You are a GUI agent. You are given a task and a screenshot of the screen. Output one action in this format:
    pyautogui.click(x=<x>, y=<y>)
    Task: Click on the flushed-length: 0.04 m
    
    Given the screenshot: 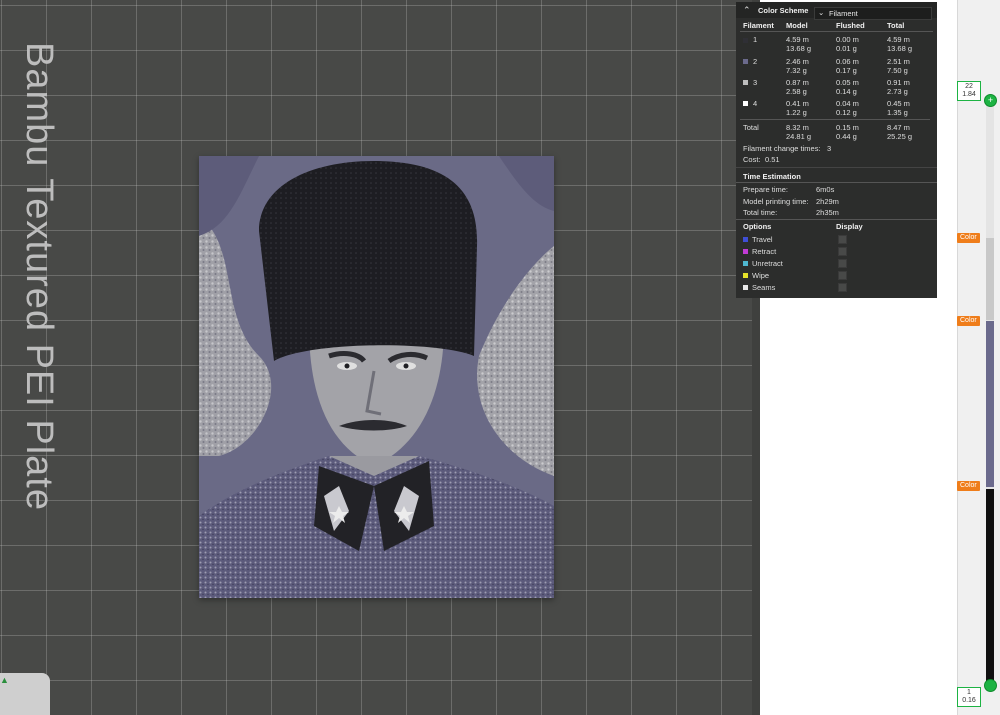 What is the action you would take?
    pyautogui.click(x=847, y=103)
    